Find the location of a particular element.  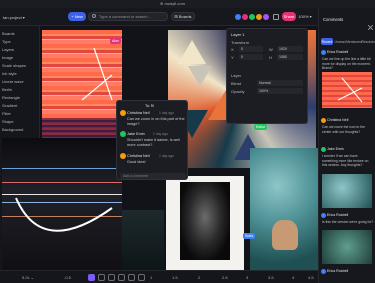

shape-tool-icon is located at coordinates (121, 277).